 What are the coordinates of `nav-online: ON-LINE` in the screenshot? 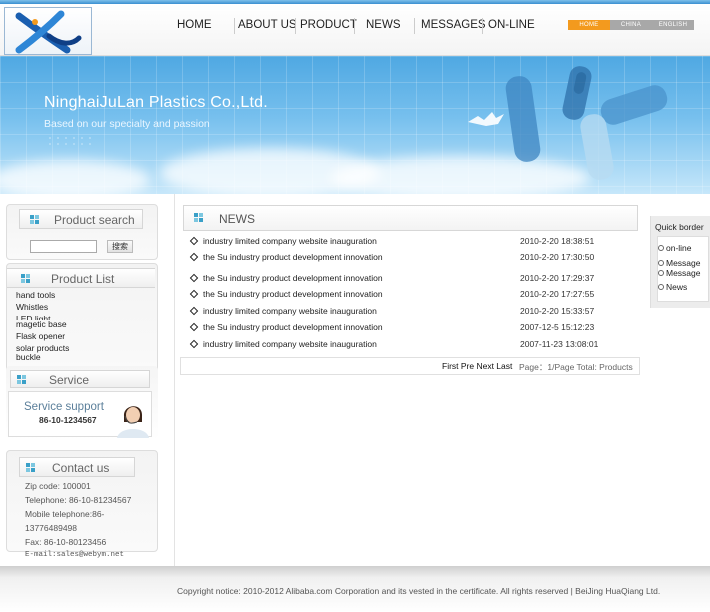 It's located at (511, 25).